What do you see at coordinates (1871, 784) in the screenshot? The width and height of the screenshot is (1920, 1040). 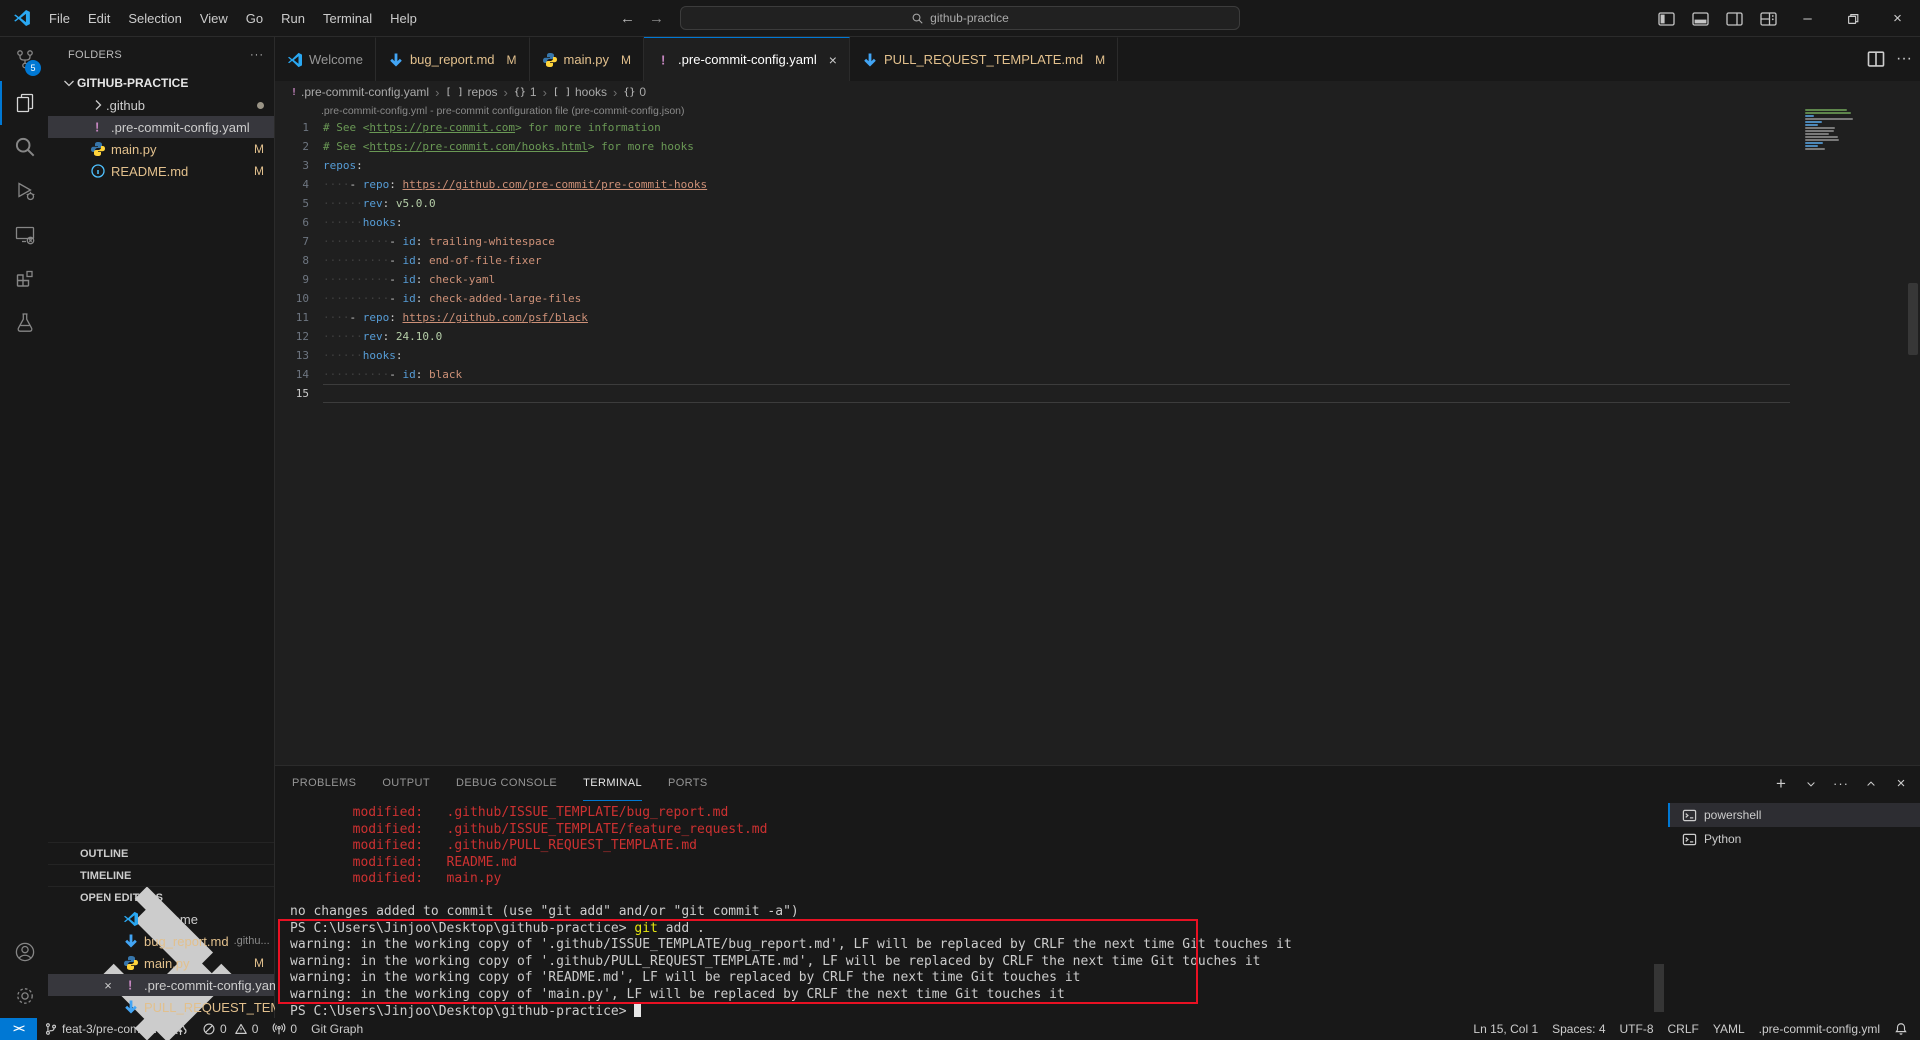 I see `panel-chevron-up-icon` at bounding box center [1871, 784].